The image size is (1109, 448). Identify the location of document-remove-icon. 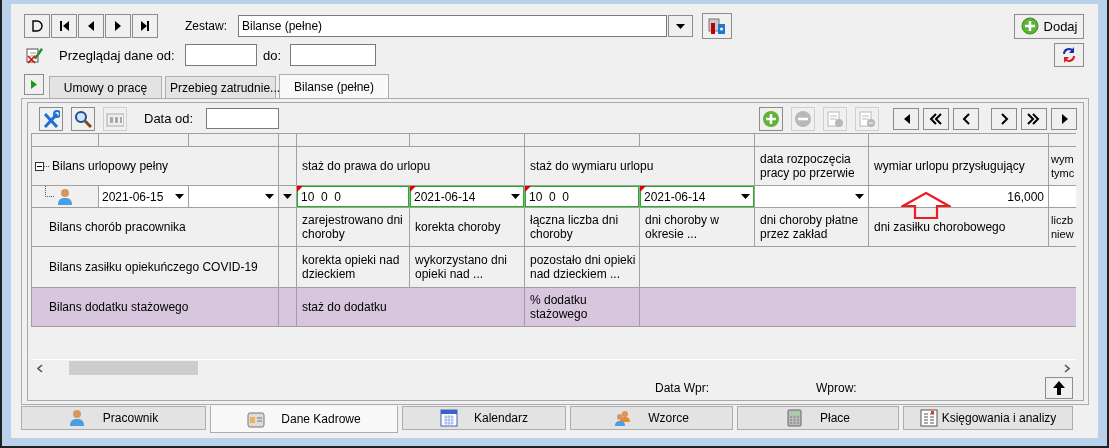
(867, 118).